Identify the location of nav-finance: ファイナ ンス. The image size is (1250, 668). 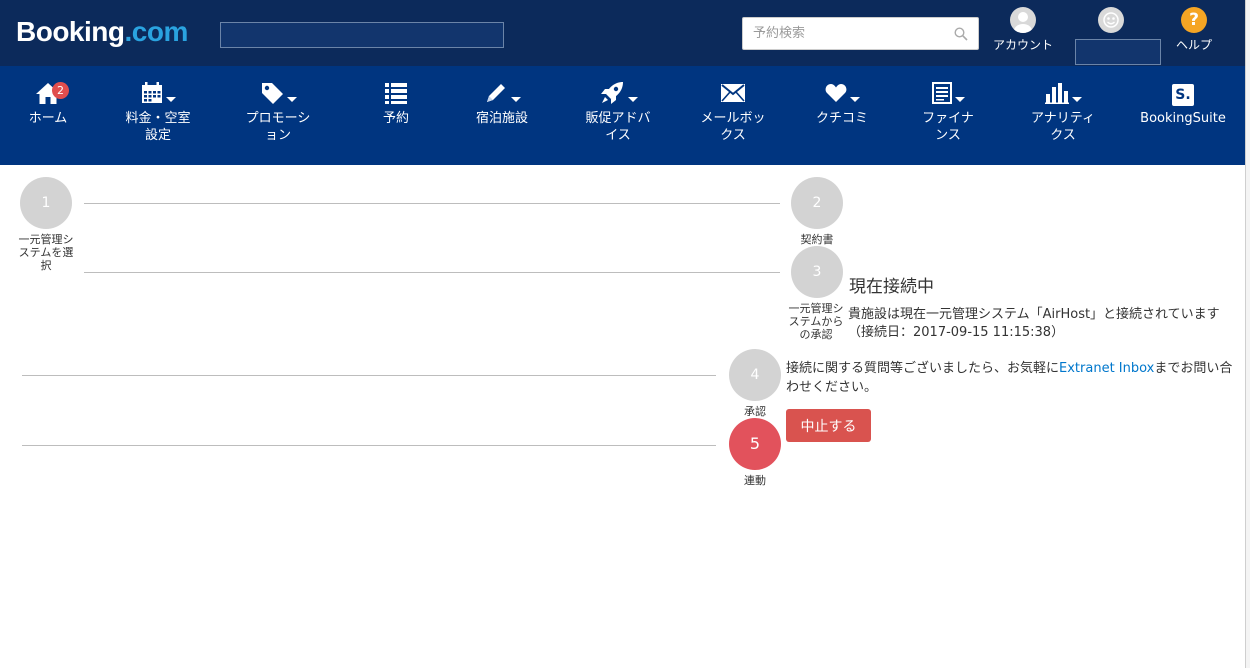
(948, 112).